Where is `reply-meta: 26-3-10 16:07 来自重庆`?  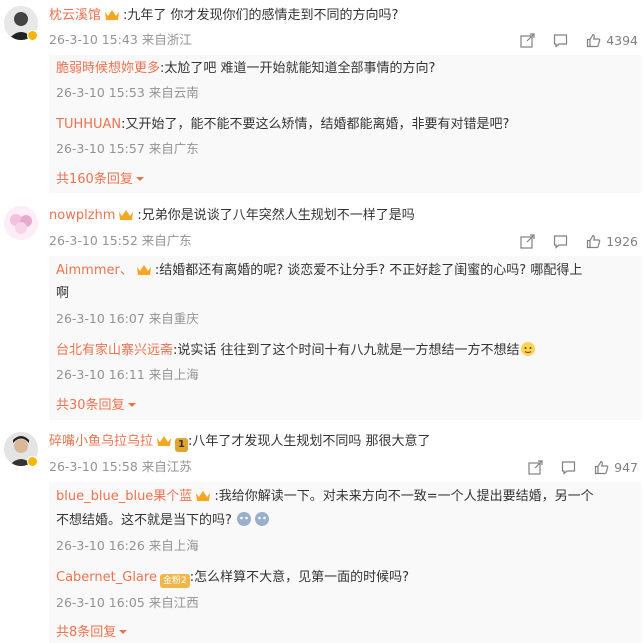 reply-meta: 26-3-10 16:07 来自重庆 is located at coordinates (127, 318).